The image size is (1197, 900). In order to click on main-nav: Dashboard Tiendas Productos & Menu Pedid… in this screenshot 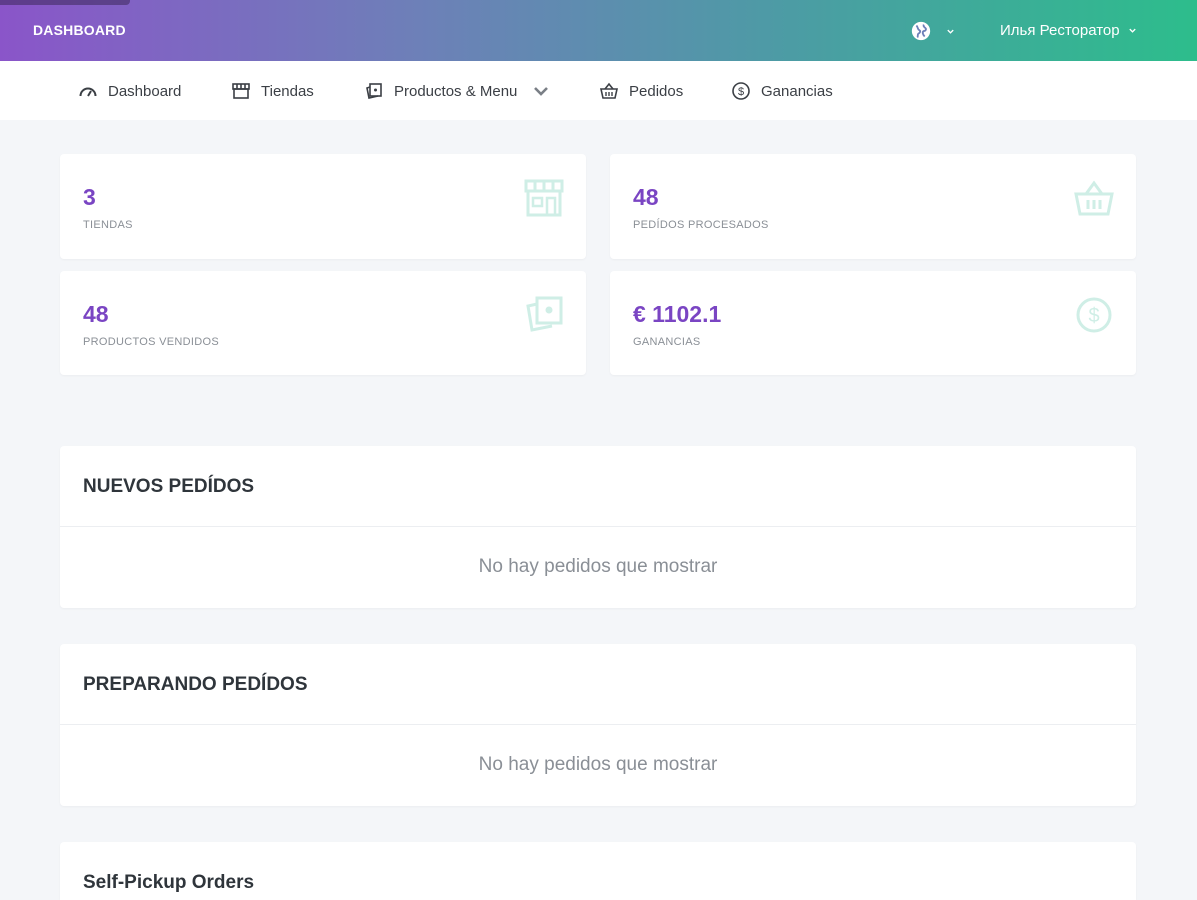, I will do `click(598, 90)`.